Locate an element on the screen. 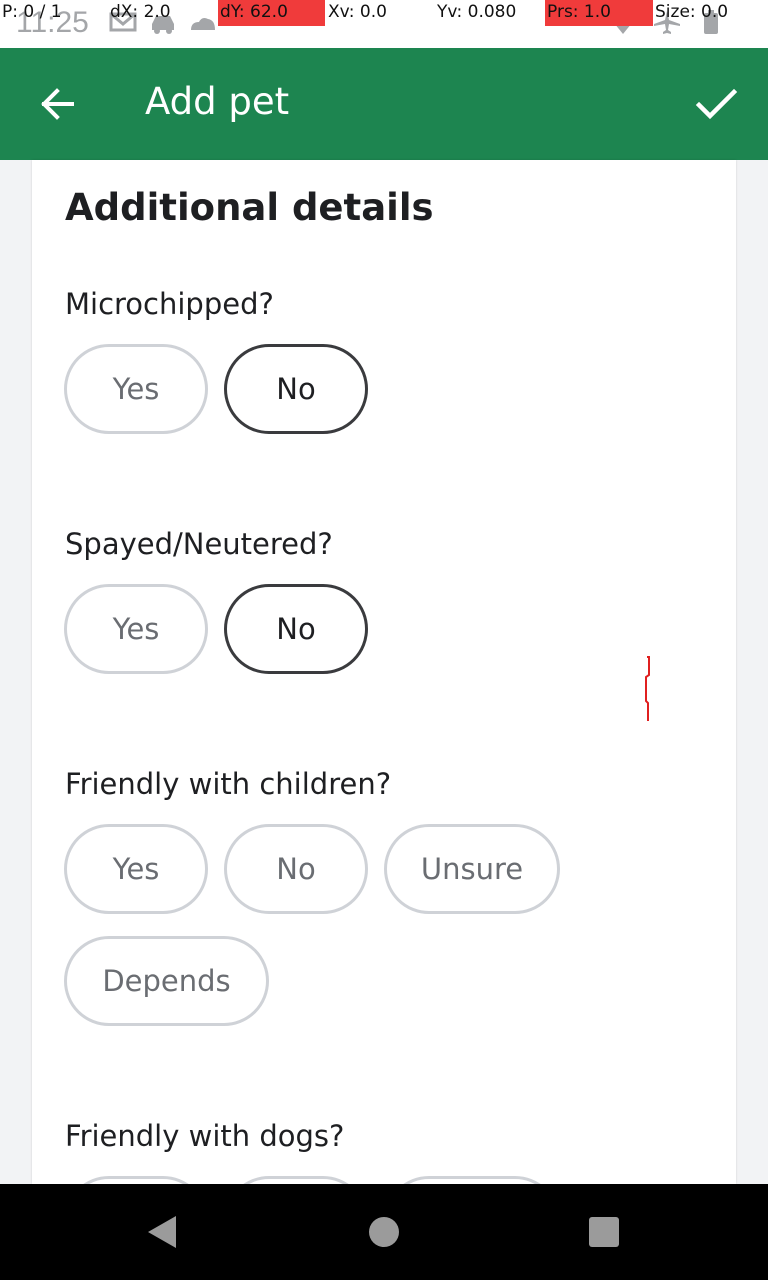 This screenshot has width=768, height=1280. question-spayed-neutered: Spayed/Neutered? is located at coordinates (199, 544).